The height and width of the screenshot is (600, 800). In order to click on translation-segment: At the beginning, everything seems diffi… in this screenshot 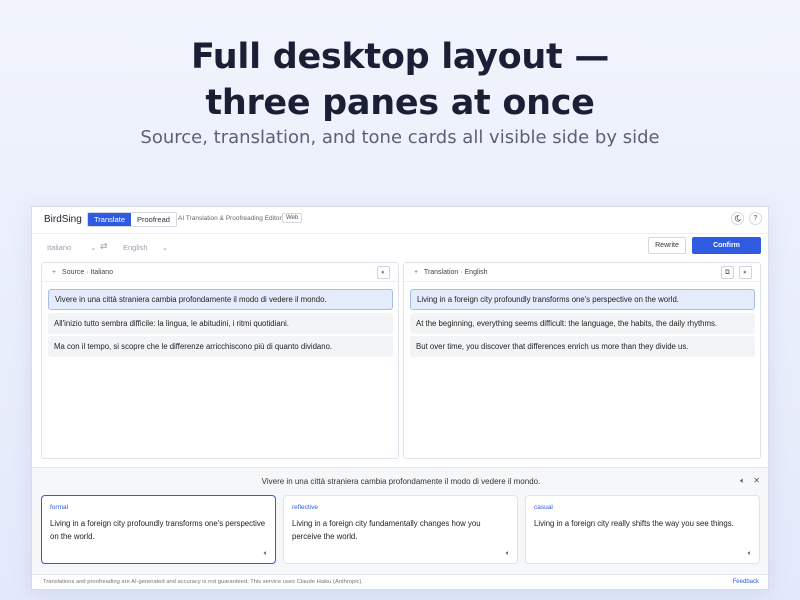, I will do `click(582, 323)`.